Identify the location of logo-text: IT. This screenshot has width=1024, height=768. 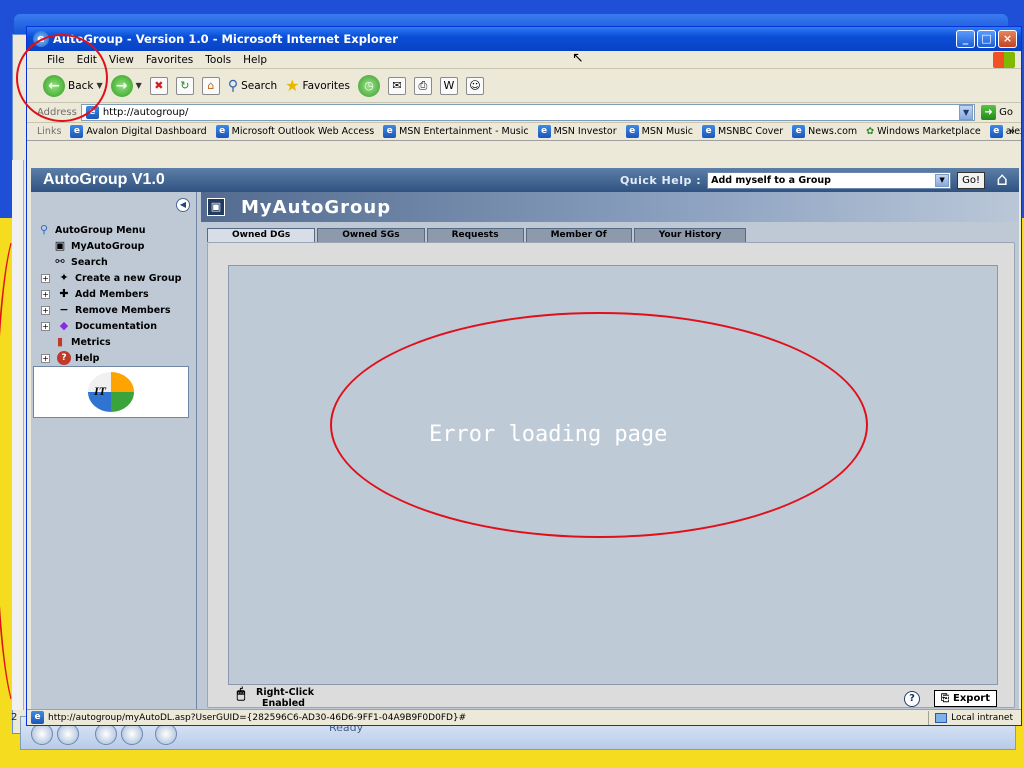
(100, 391).